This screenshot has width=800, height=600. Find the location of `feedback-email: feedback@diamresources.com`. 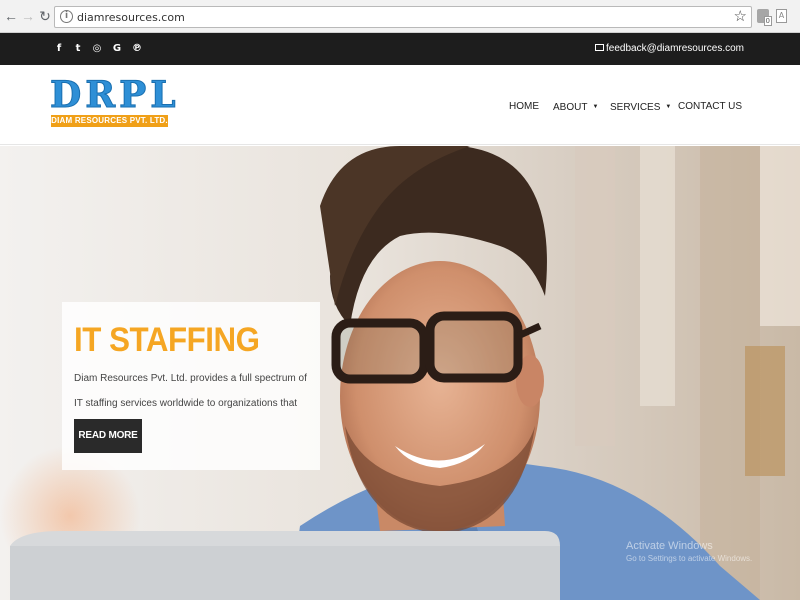

feedback-email: feedback@diamresources.com is located at coordinates (675, 48).